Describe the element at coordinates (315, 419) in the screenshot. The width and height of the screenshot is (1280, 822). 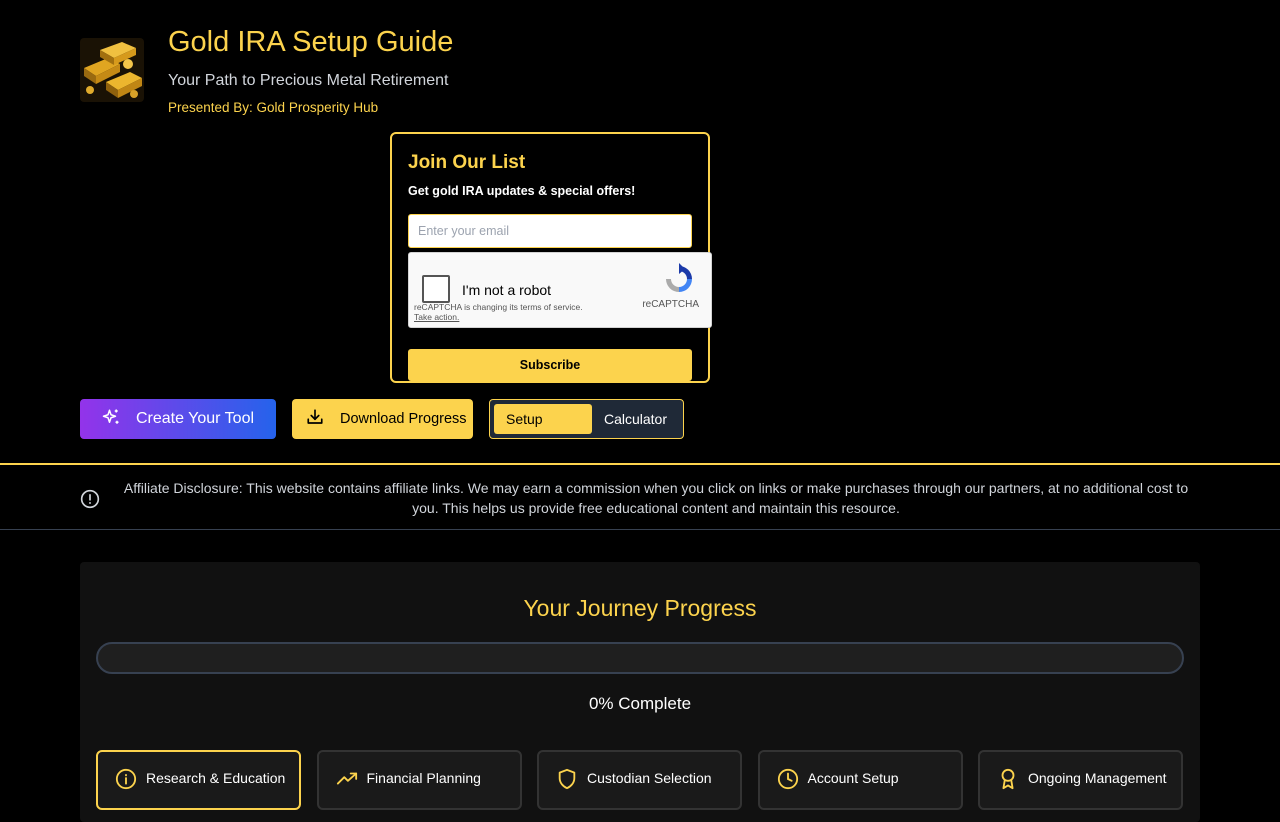
I see `download-icon` at that location.